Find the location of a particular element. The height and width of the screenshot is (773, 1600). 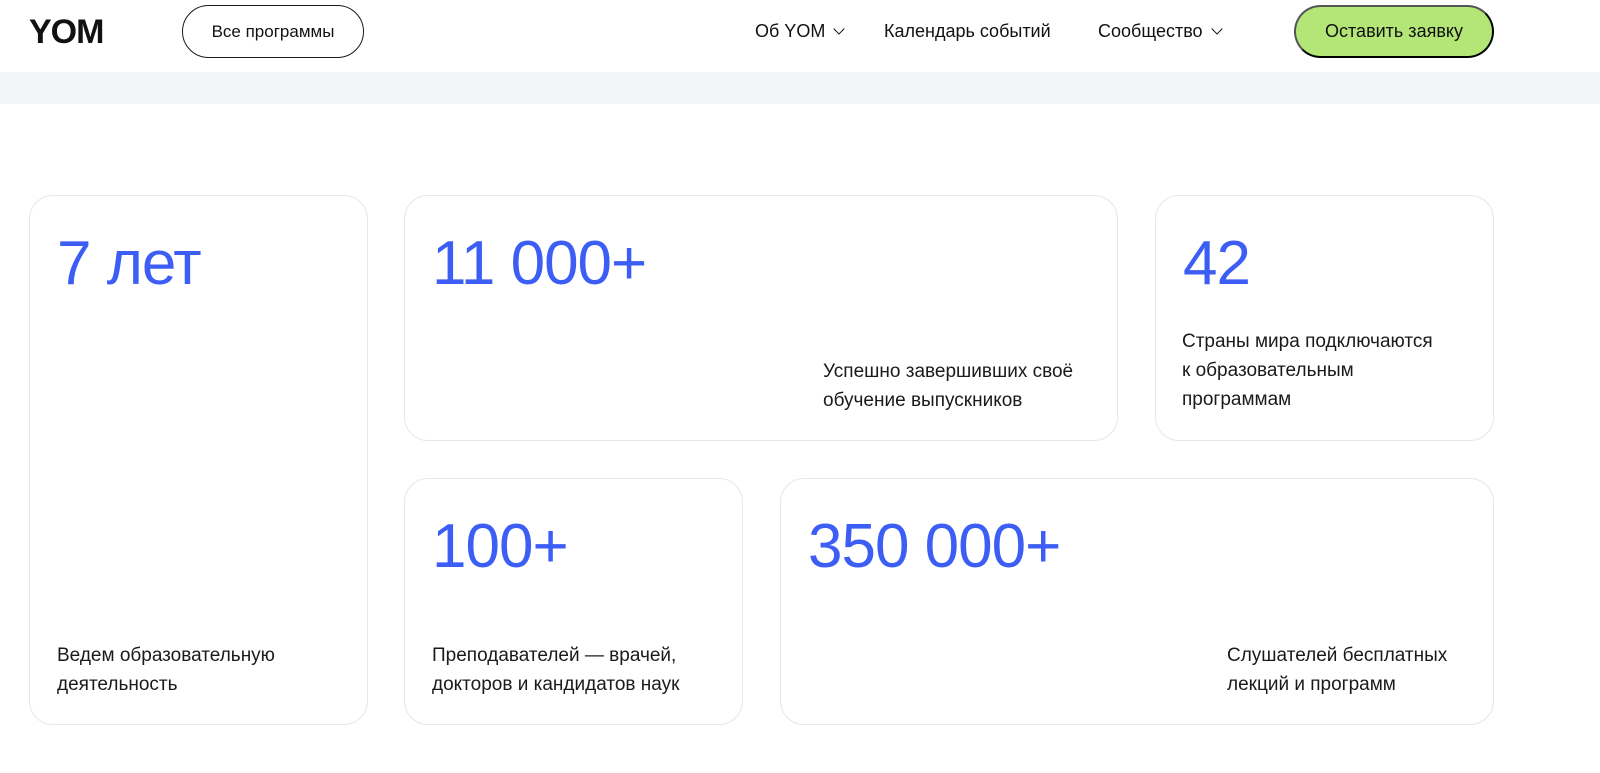

stat-value: 42 is located at coordinates (1217, 263).